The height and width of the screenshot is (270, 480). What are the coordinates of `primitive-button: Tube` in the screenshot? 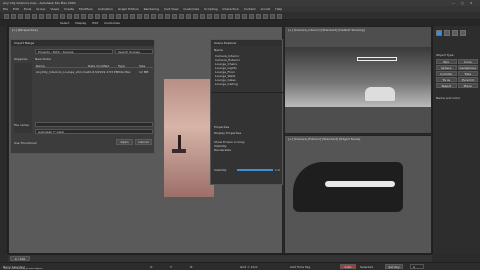 It's located at (467, 73).